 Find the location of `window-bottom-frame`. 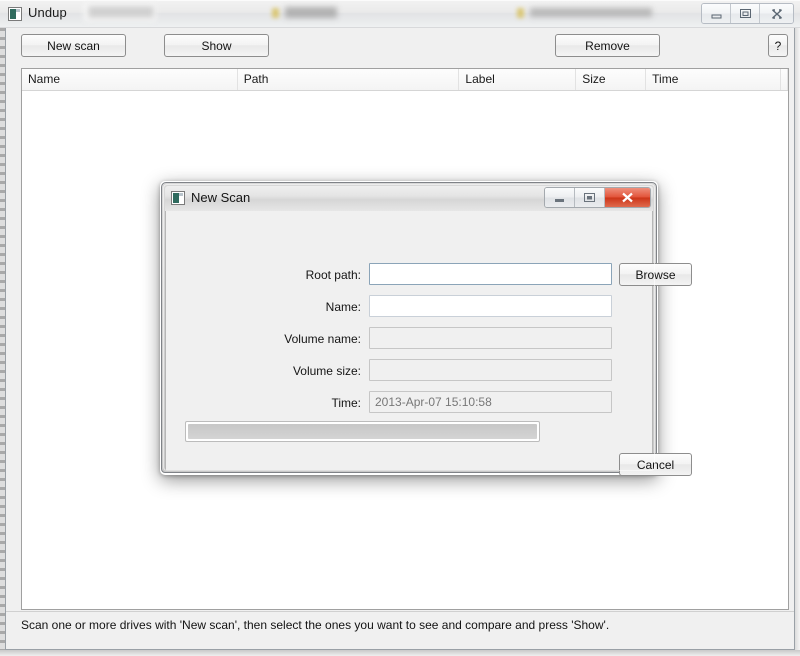

window-bottom-frame is located at coordinates (400, 653).